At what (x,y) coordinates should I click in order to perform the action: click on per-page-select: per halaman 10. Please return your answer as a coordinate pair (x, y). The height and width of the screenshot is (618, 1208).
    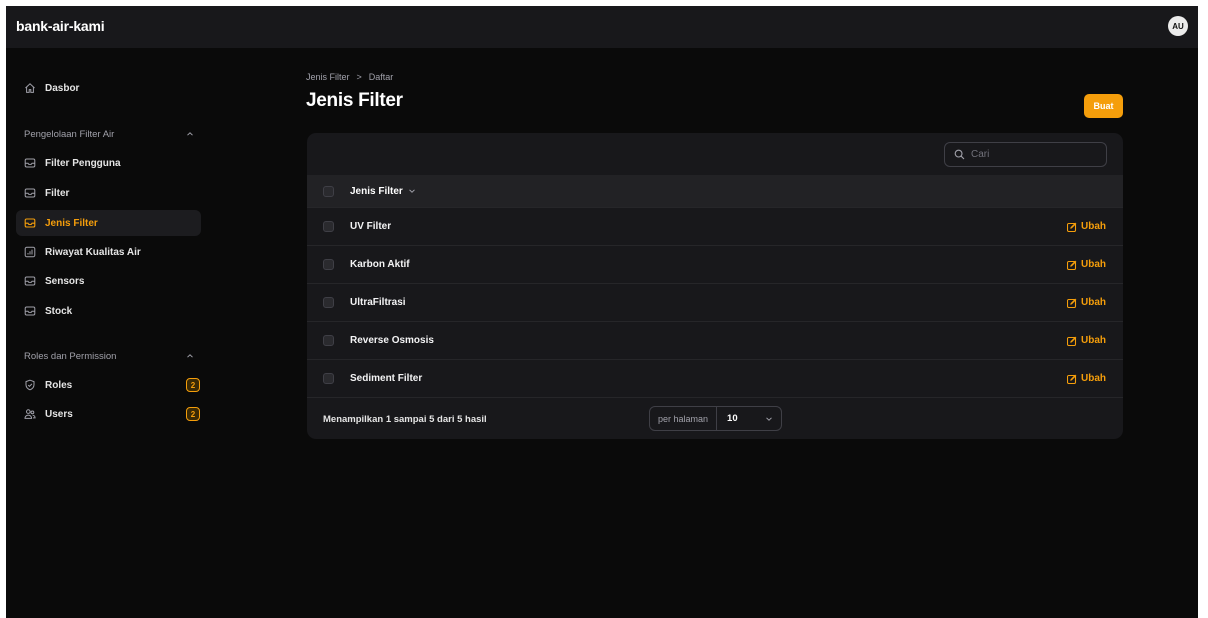
    Looking at the image, I should click on (715, 418).